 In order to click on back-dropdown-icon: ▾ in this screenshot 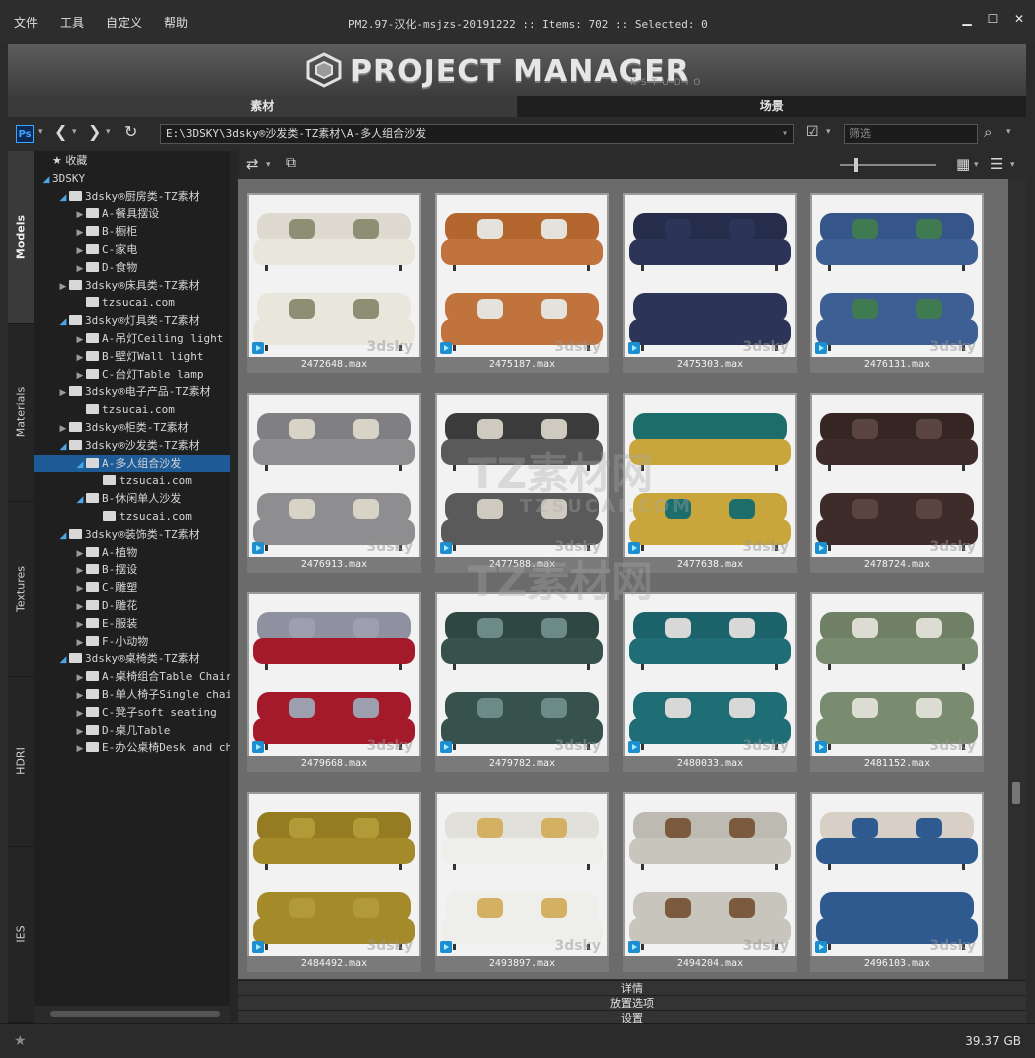, I will do `click(74, 132)`.